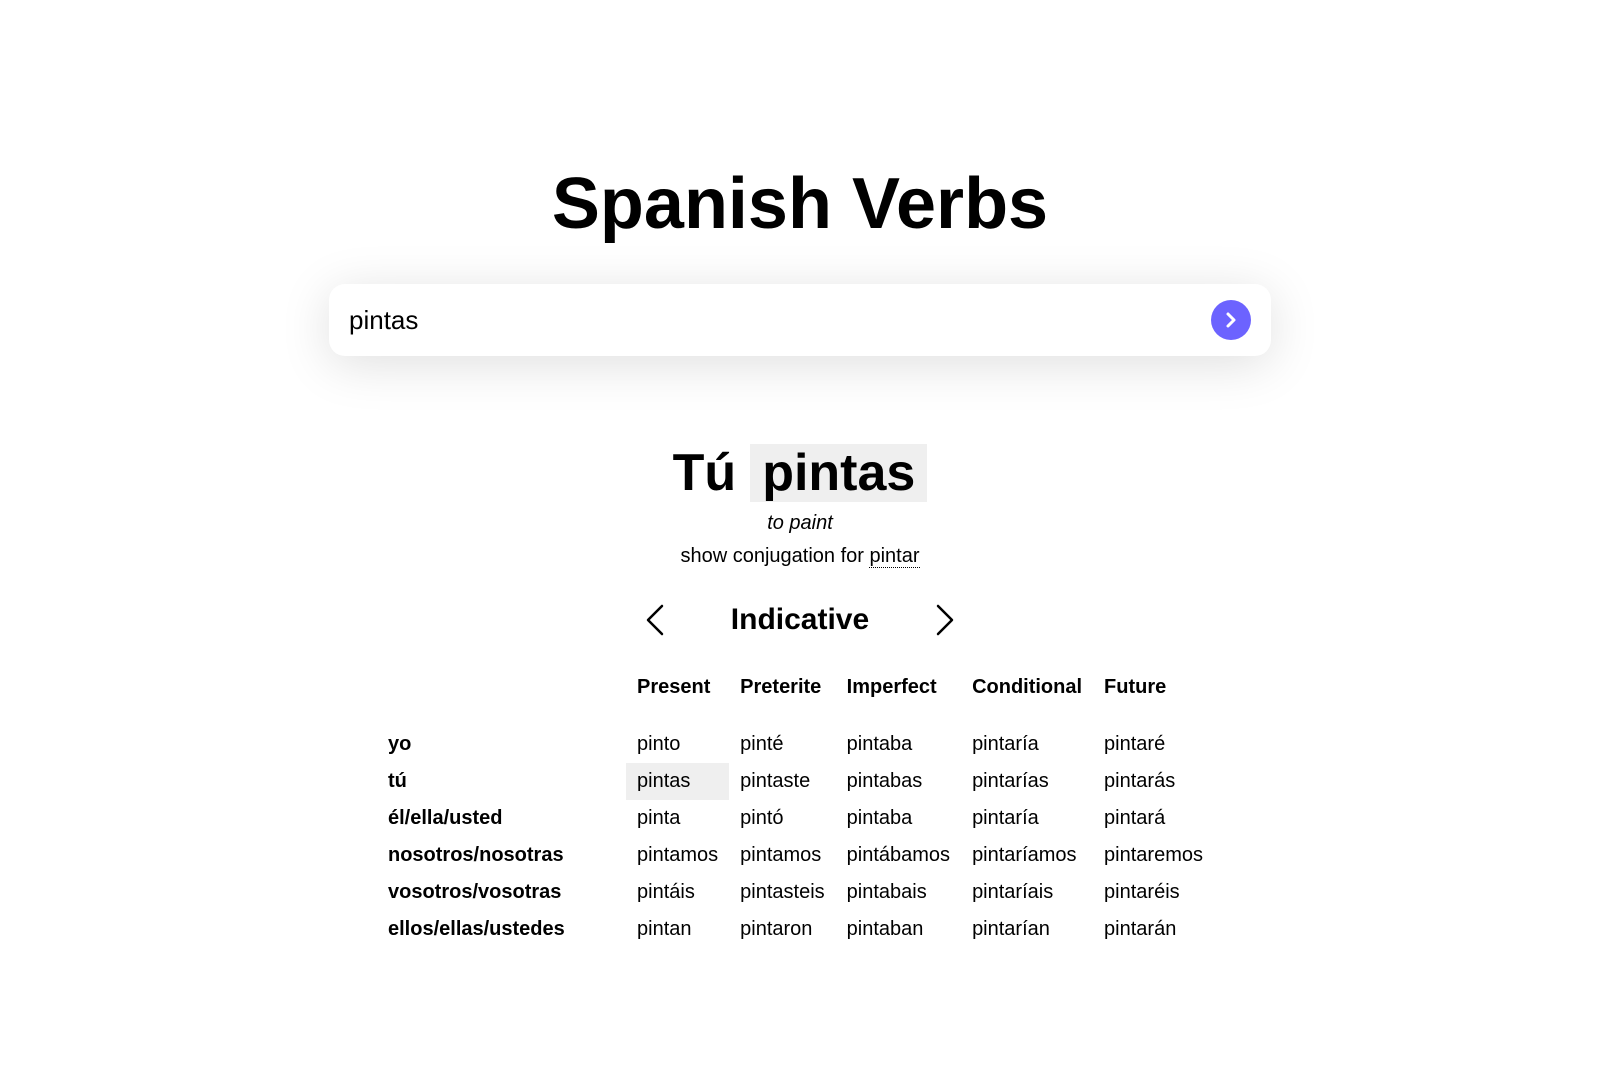 This screenshot has width=1600, height=1080. I want to click on conjugation-cell: pinta, so click(659, 818).